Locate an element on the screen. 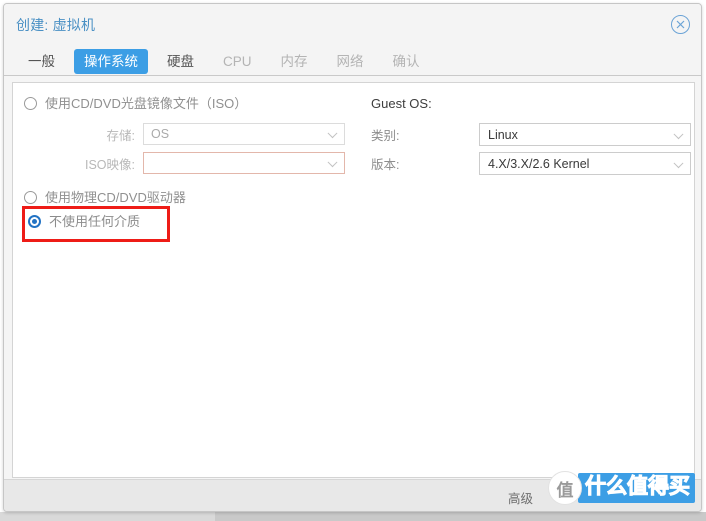  radio-option-no-media: 不使用任何介质 is located at coordinates (84, 221).